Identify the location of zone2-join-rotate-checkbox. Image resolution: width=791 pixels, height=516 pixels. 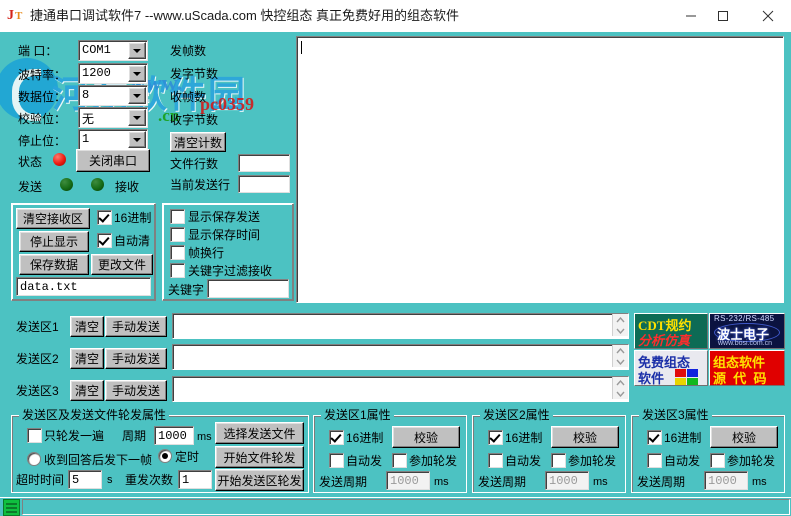
(558, 460).